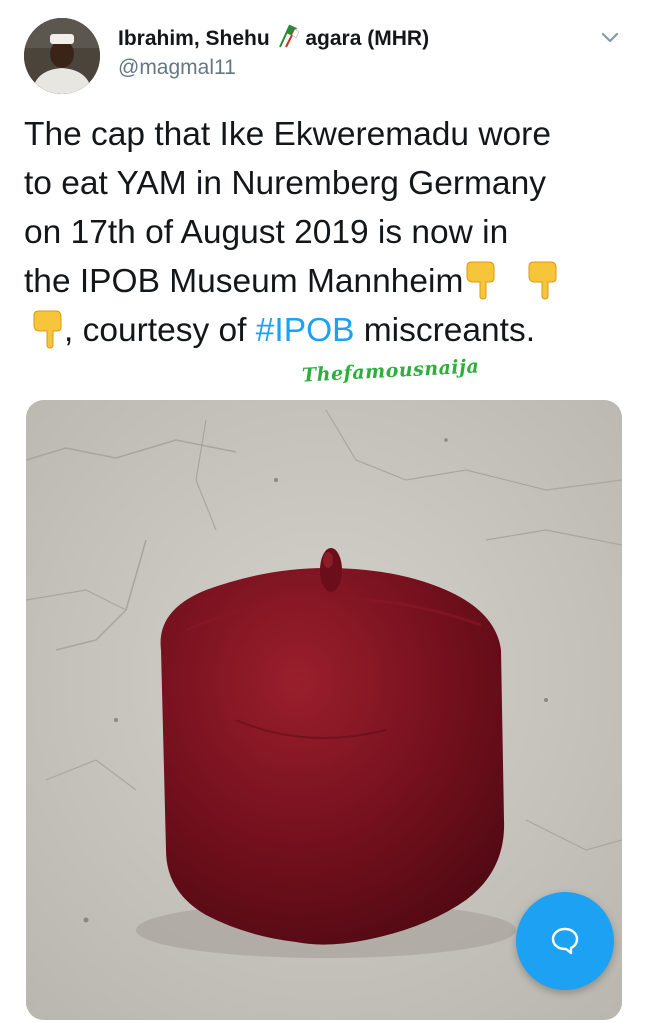  I want to click on tweet-text-line: the IPOB Museum Mannheim, so click(324, 281).